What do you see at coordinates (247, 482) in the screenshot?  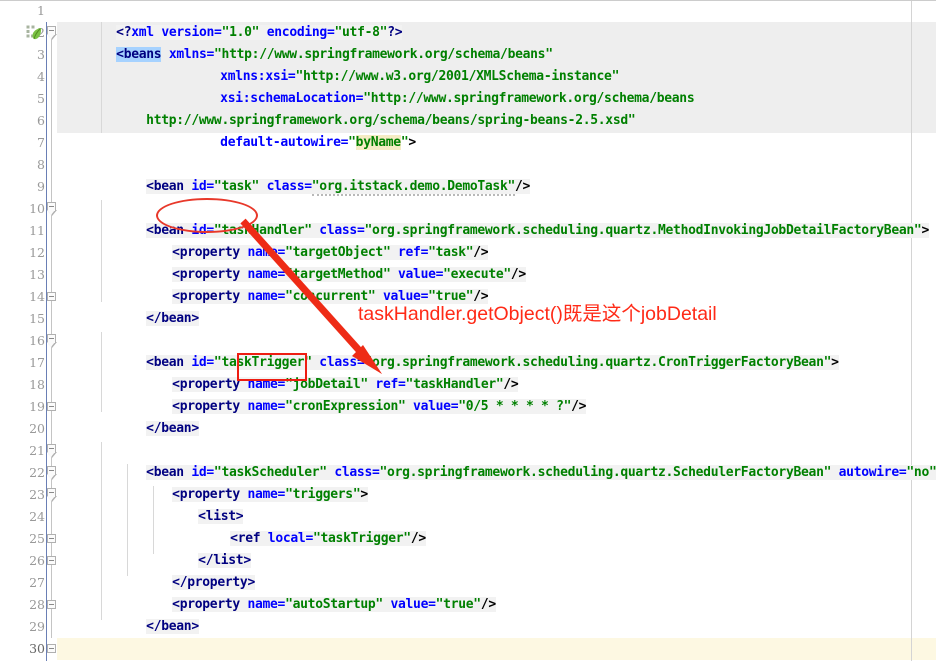 I see `code-line-22: <property name="triggers">` at bounding box center [247, 482].